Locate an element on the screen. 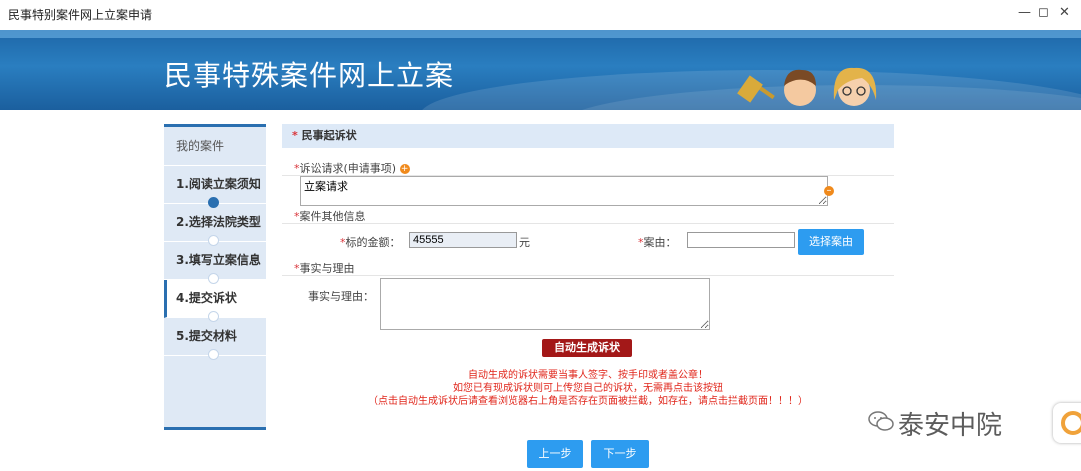 This screenshot has height=471, width=1081. sidebar-item-label: 4.提交诉状 is located at coordinates (206, 298).